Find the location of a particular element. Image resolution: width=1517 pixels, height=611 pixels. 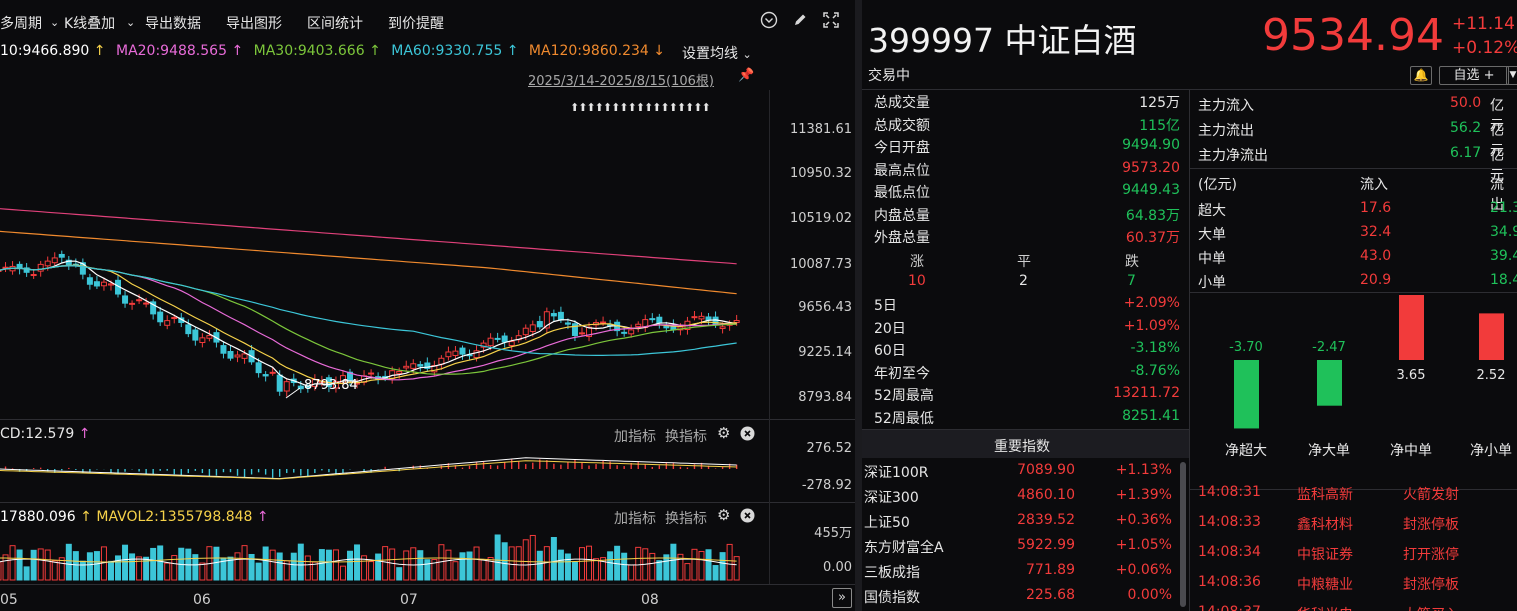

flow-table-in-header: 流入 is located at coordinates (1374, 185).